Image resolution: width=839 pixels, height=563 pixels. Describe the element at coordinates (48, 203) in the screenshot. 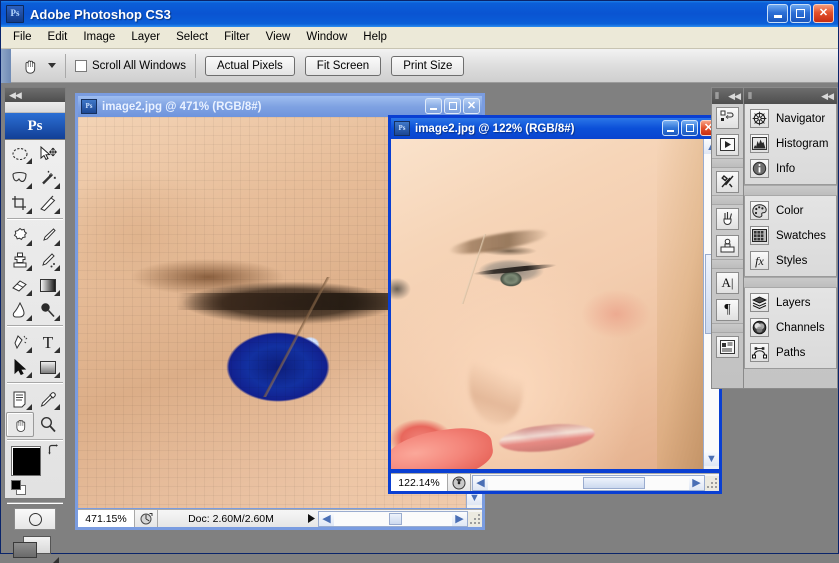

I see `tool-slice` at that location.